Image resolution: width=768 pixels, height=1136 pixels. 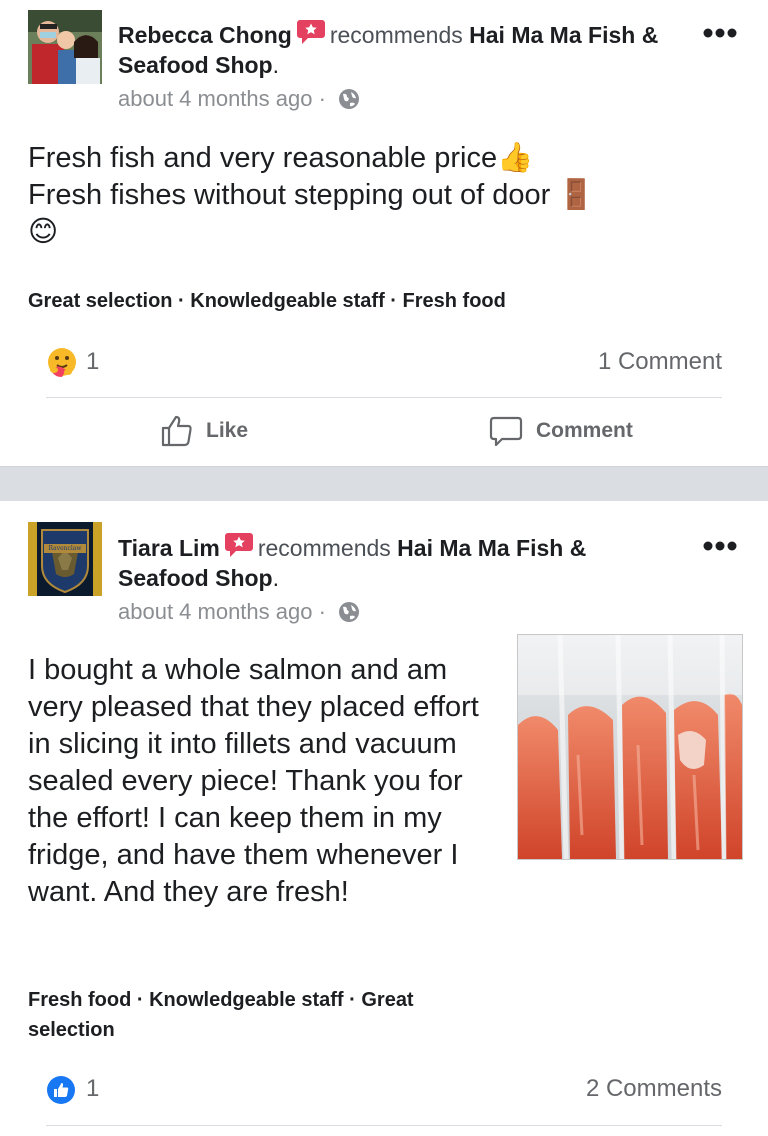 What do you see at coordinates (384, 1091) in the screenshot?
I see `reactions-row: 1 2 Comments` at bounding box center [384, 1091].